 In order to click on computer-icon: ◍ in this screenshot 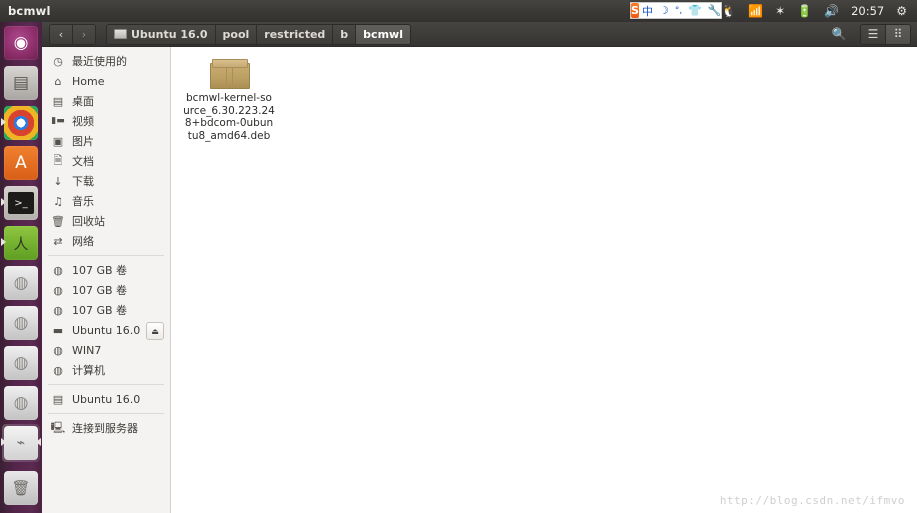, I will do `click(58, 370)`.